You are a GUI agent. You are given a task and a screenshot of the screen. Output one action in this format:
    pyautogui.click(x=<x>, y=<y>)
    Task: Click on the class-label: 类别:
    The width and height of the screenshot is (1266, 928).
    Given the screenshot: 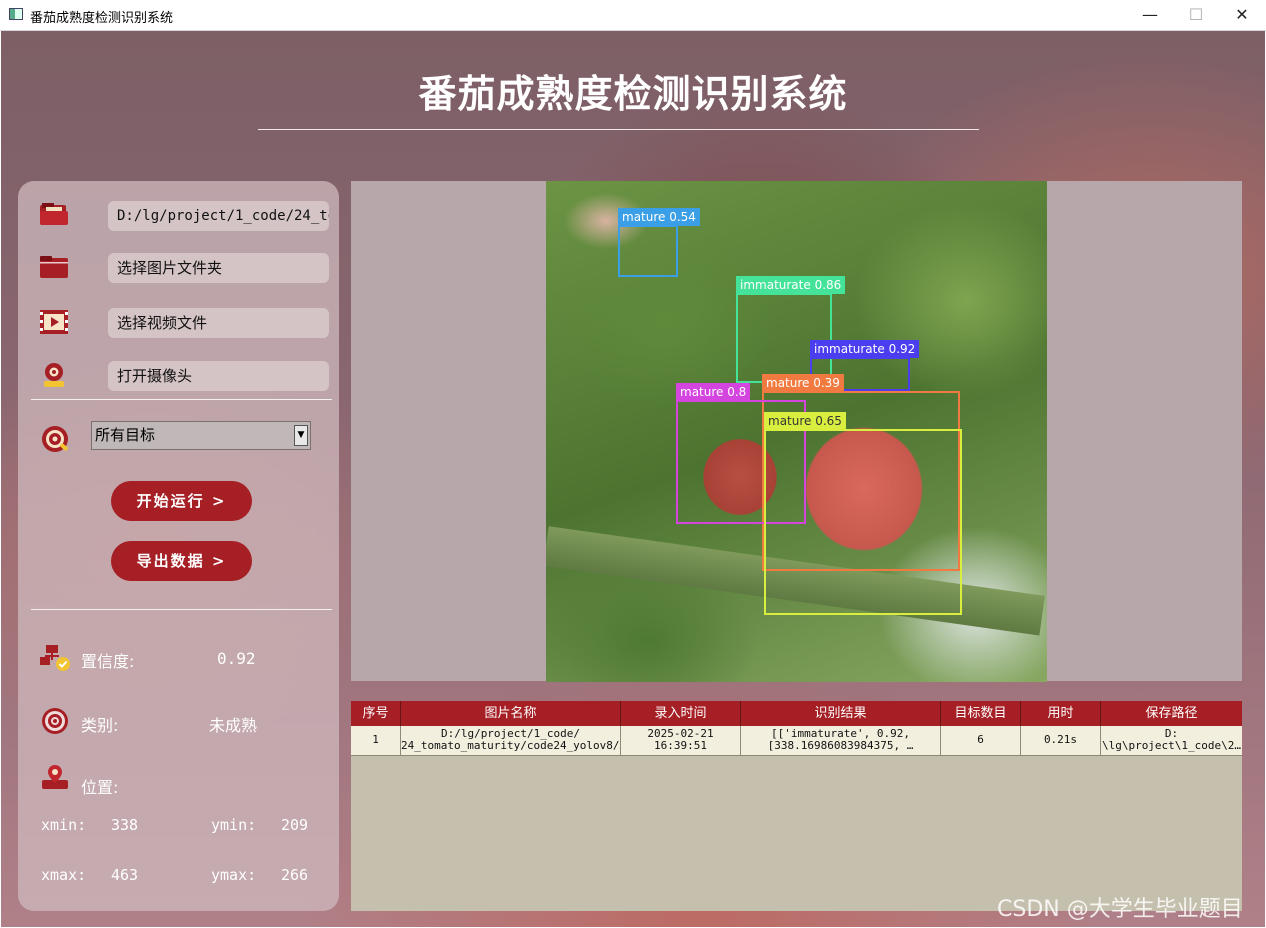 What is the action you would take?
    pyautogui.click(x=100, y=725)
    